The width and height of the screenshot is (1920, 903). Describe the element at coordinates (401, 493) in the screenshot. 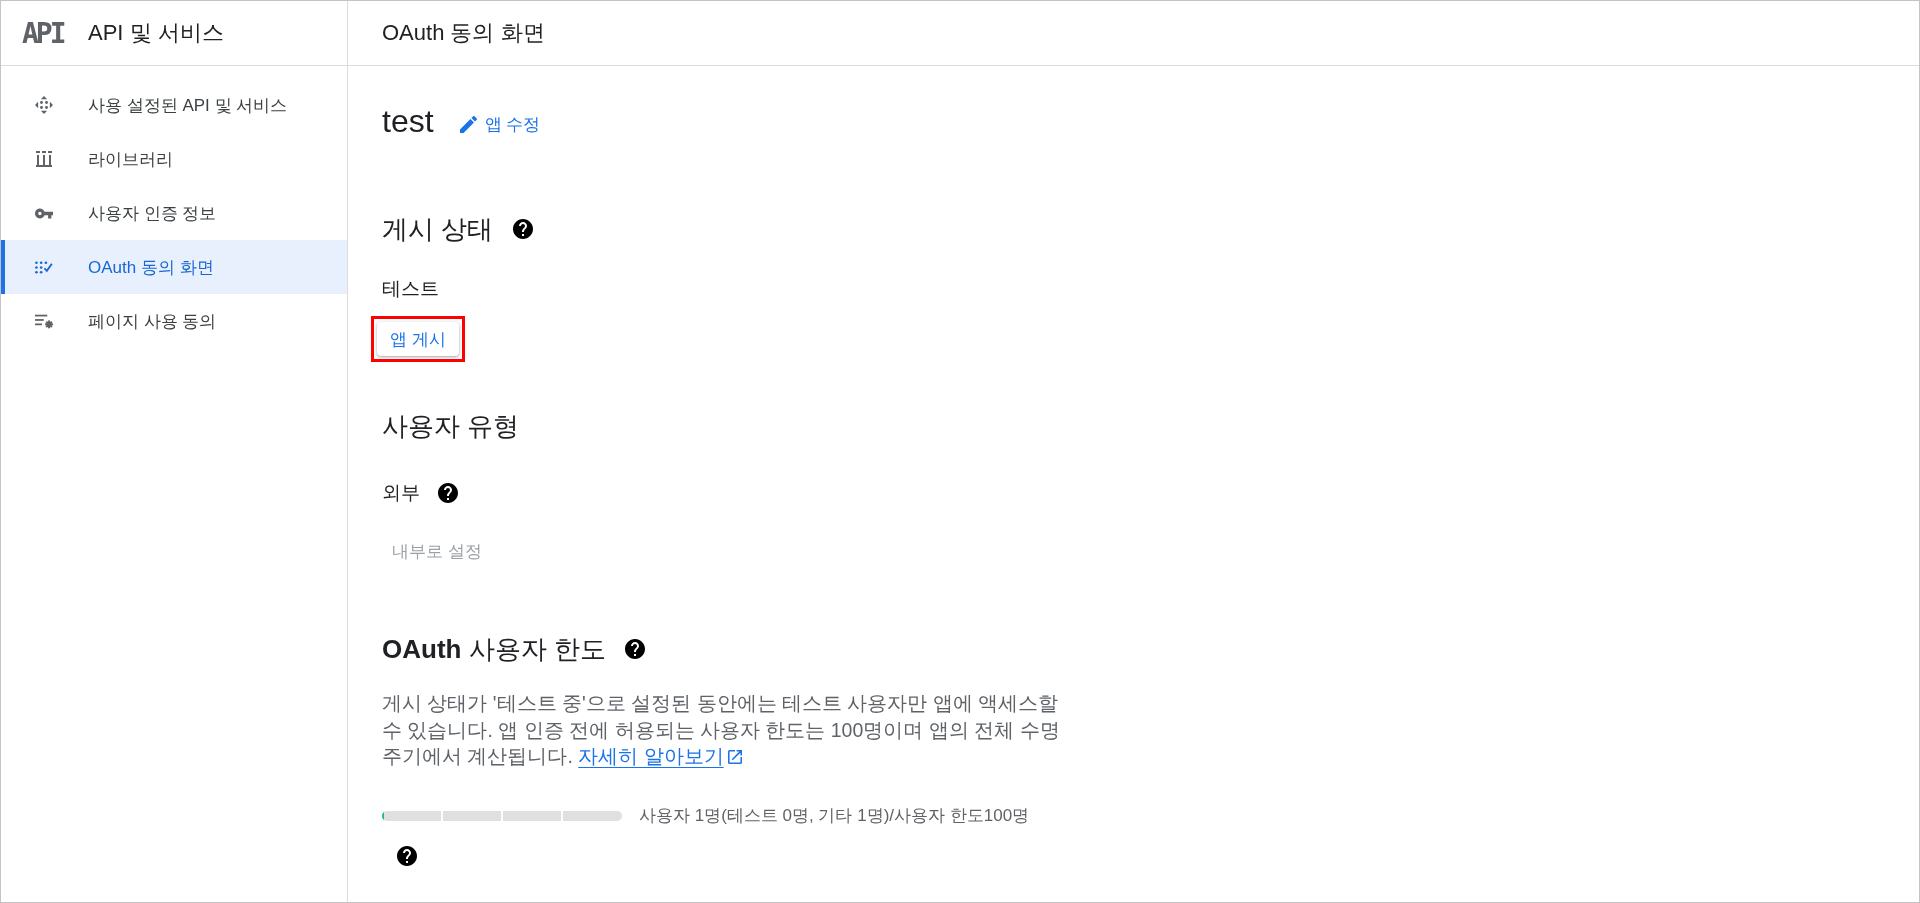

I see `user-type-text: 외부` at that location.